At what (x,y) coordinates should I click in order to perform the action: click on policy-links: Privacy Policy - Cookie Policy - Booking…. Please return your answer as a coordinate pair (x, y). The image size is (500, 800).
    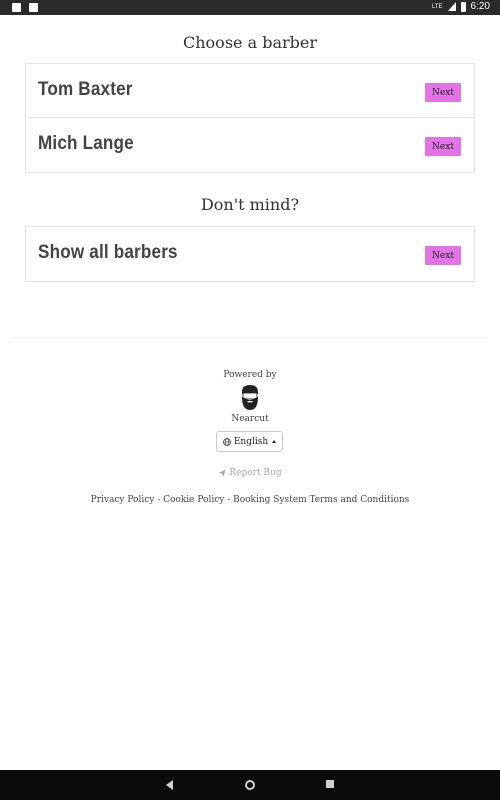
    Looking at the image, I should click on (250, 500).